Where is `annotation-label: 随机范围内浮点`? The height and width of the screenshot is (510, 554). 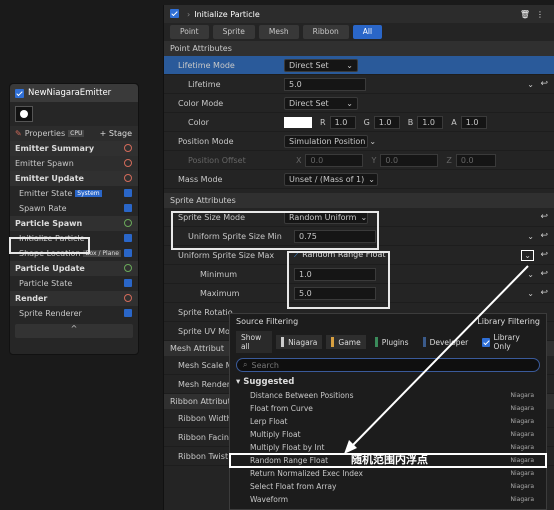 annotation-label: 随机范围内浮点 is located at coordinates (389, 459).